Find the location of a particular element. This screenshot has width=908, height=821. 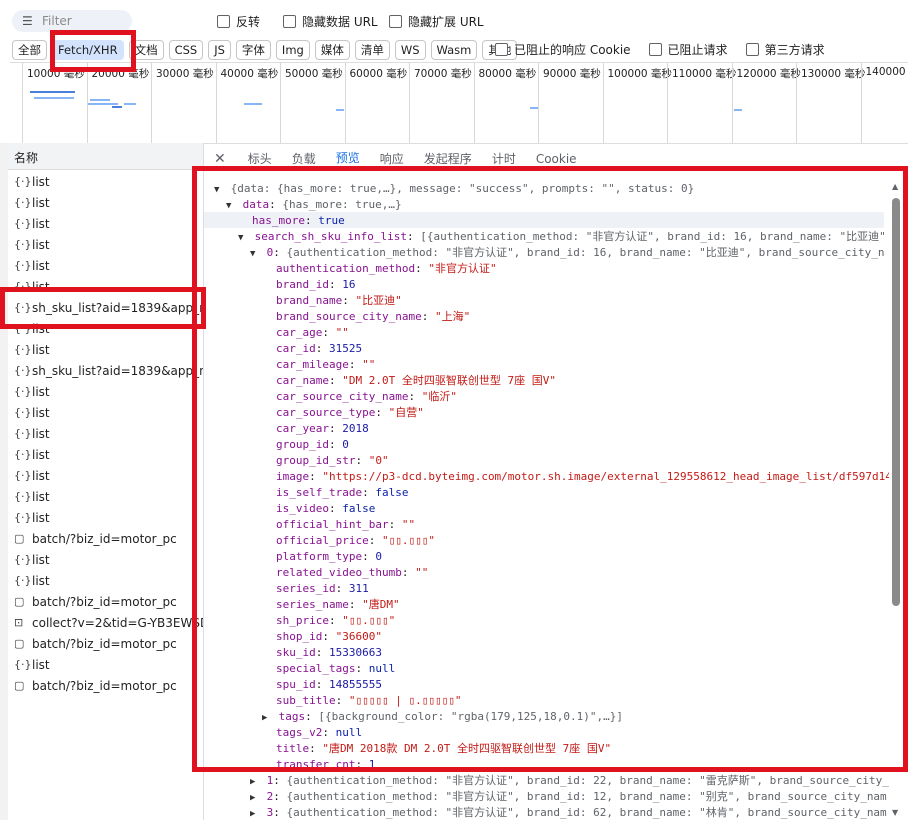

filter-input: ☰ Filter is located at coordinates (72, 21).